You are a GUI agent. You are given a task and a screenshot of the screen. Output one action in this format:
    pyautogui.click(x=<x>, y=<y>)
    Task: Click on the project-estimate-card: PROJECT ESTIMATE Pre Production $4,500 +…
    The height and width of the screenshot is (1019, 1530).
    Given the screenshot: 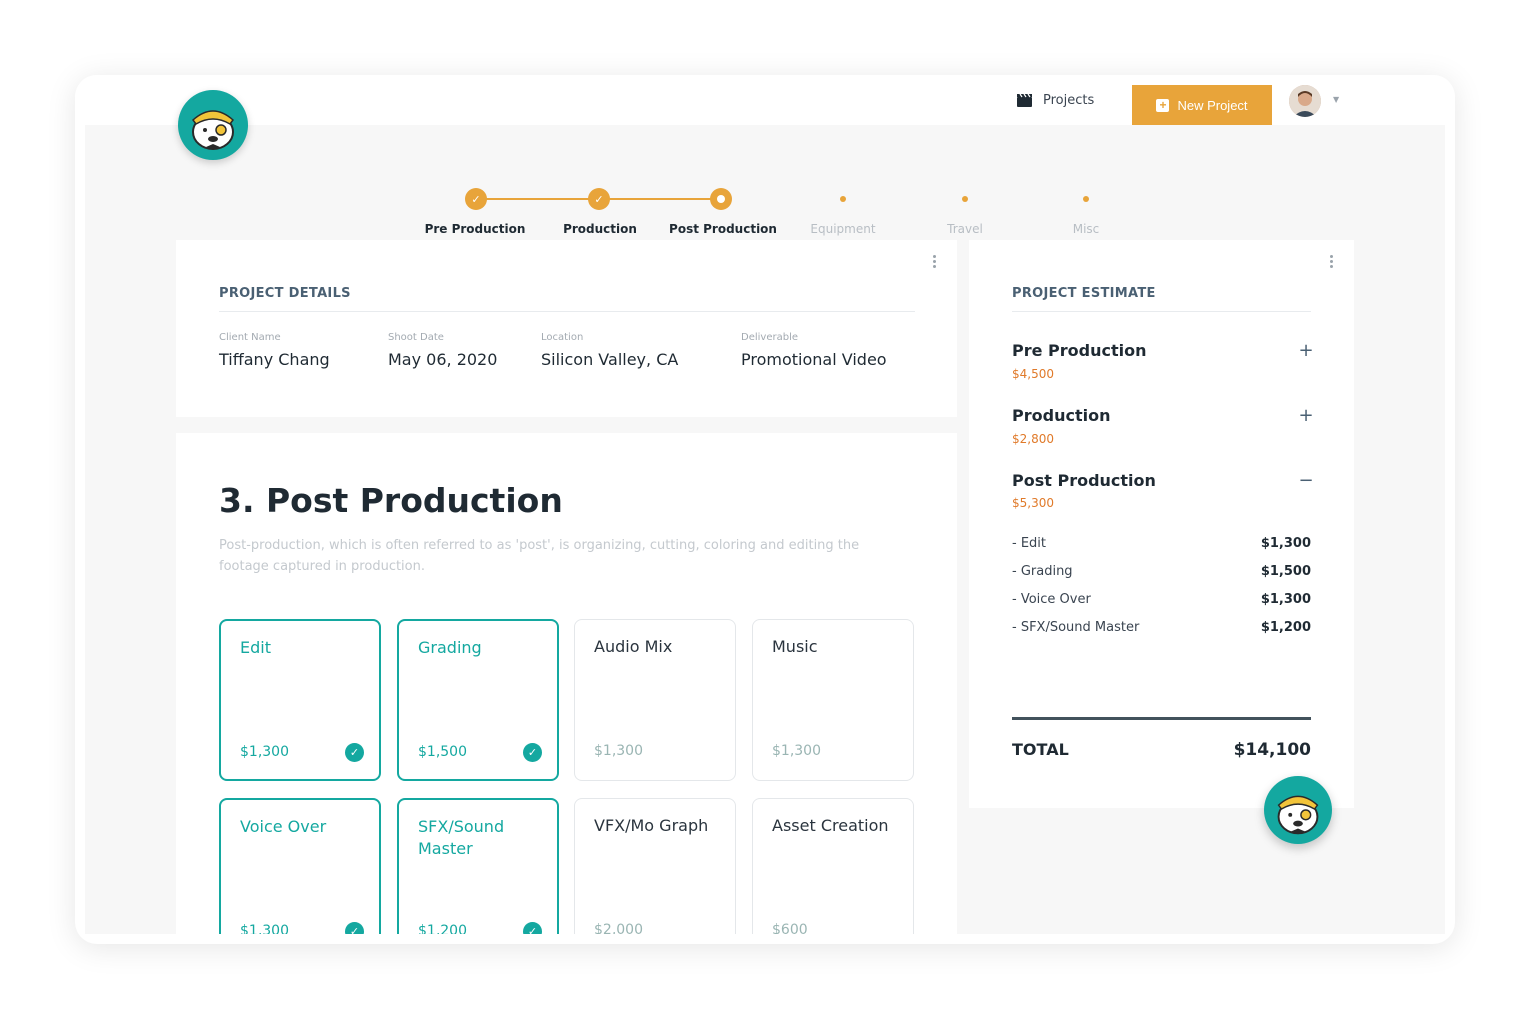 What is the action you would take?
    pyautogui.click(x=1161, y=524)
    